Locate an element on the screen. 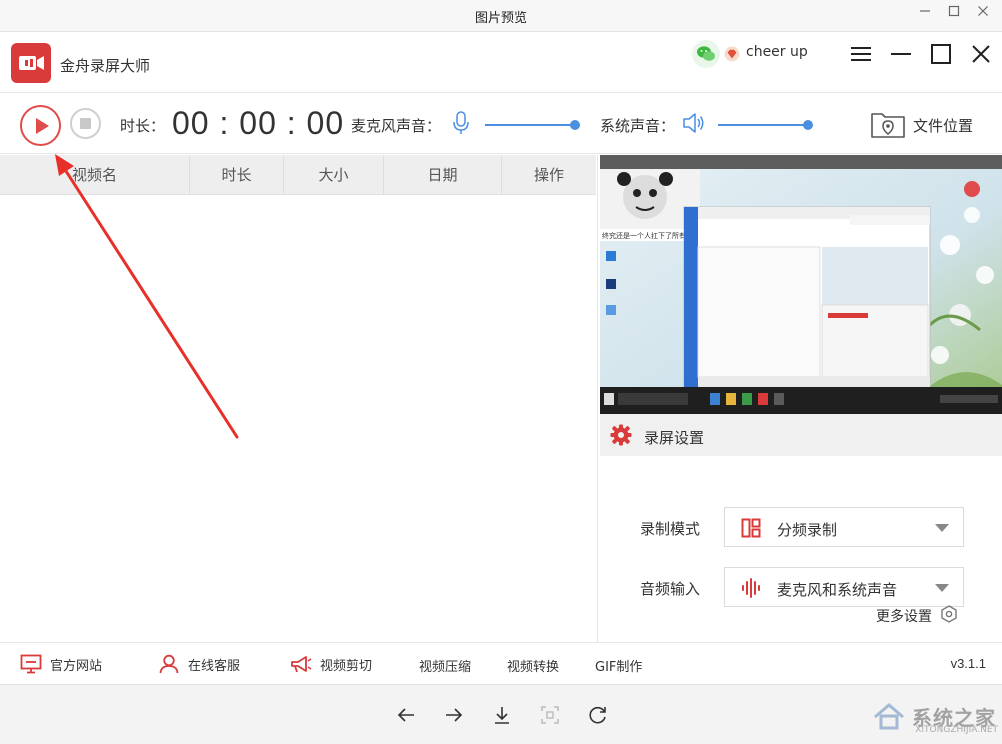  record-mode-select: 分频录制 is located at coordinates (844, 527).